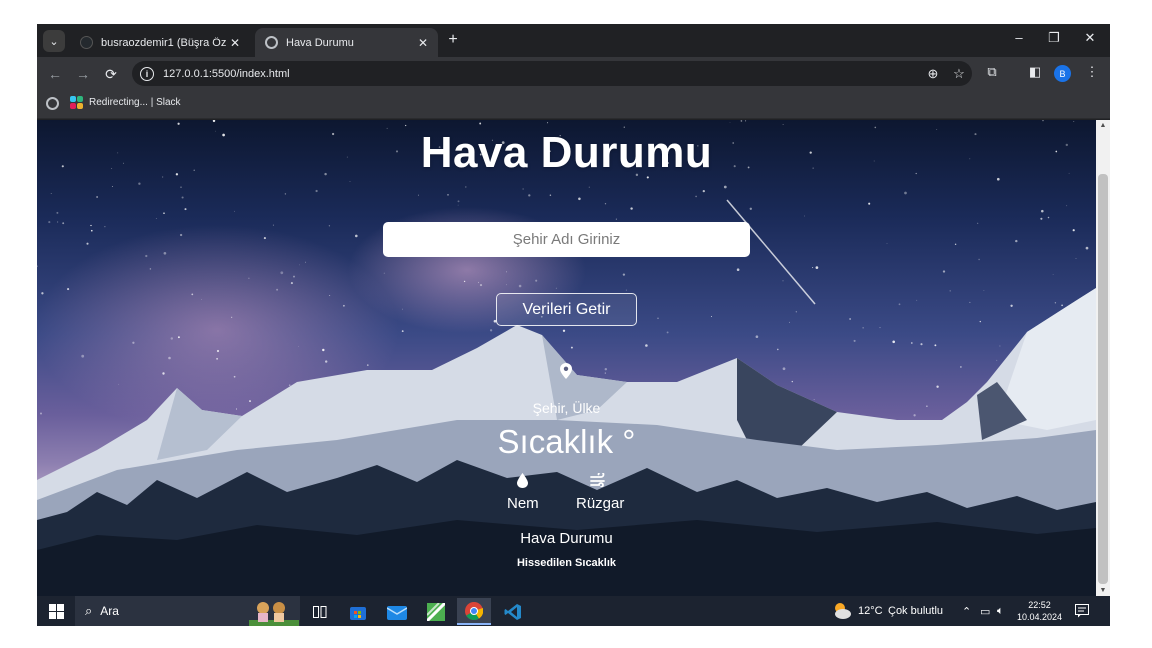 The height and width of the screenshot is (648, 1152). What do you see at coordinates (76, 102) in the screenshot?
I see `slack-icon` at bounding box center [76, 102].